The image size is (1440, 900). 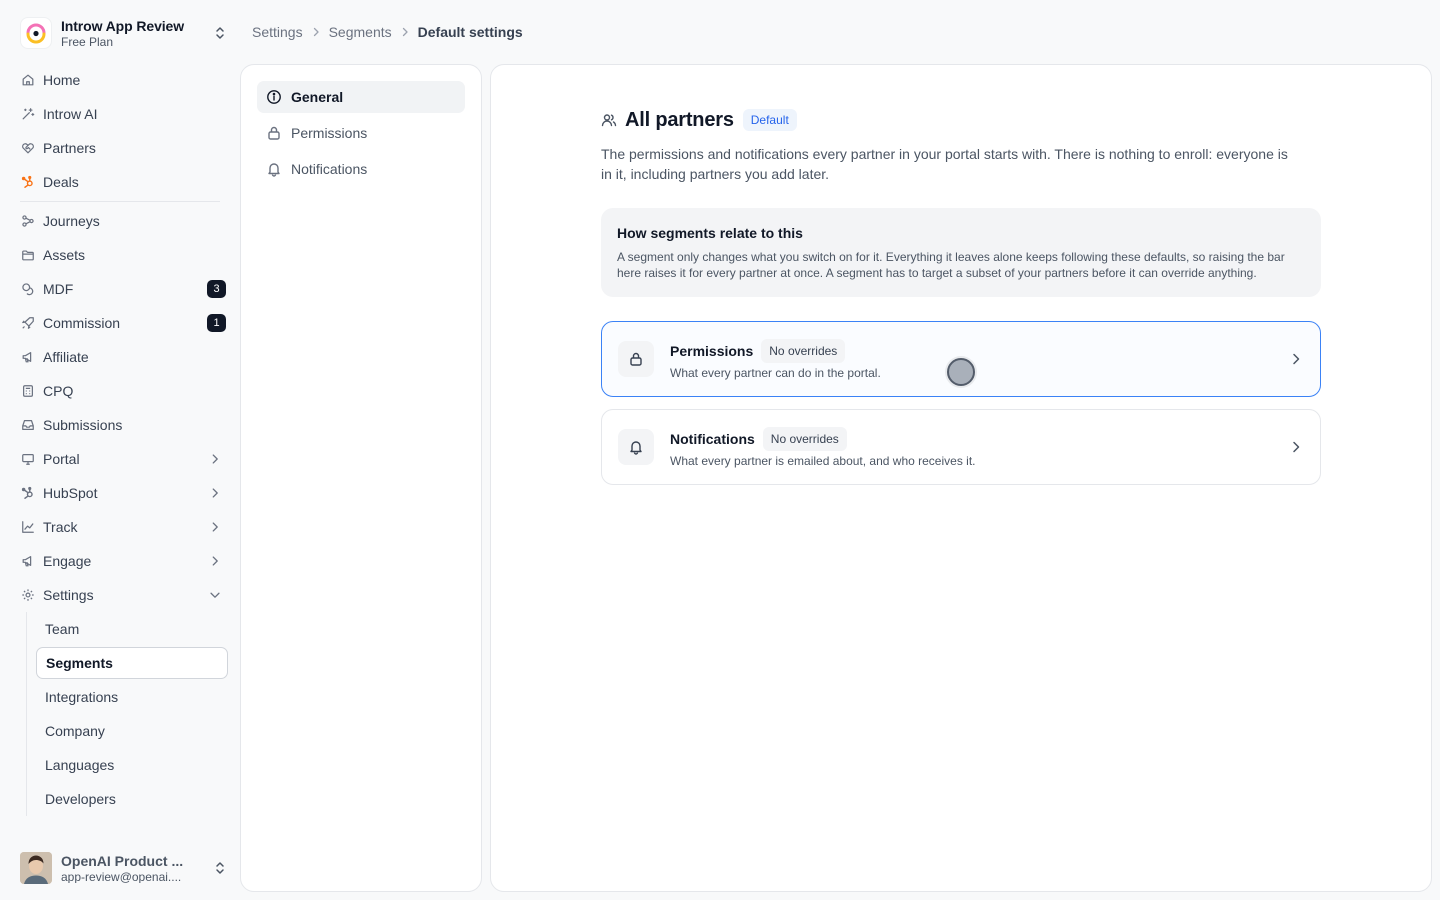 What do you see at coordinates (120, 221) in the screenshot?
I see `nav-item-journeys: Journeys` at bounding box center [120, 221].